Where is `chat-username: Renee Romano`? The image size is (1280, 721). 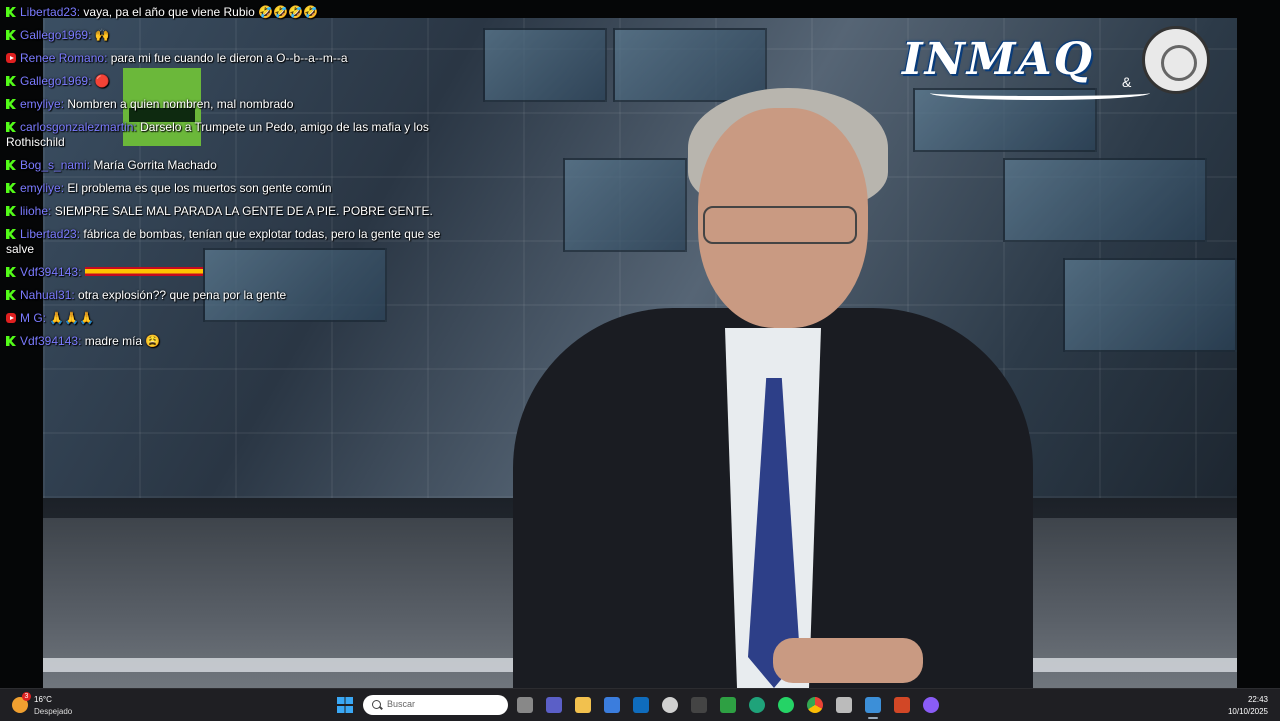
chat-username: Renee Romano is located at coordinates (62, 58).